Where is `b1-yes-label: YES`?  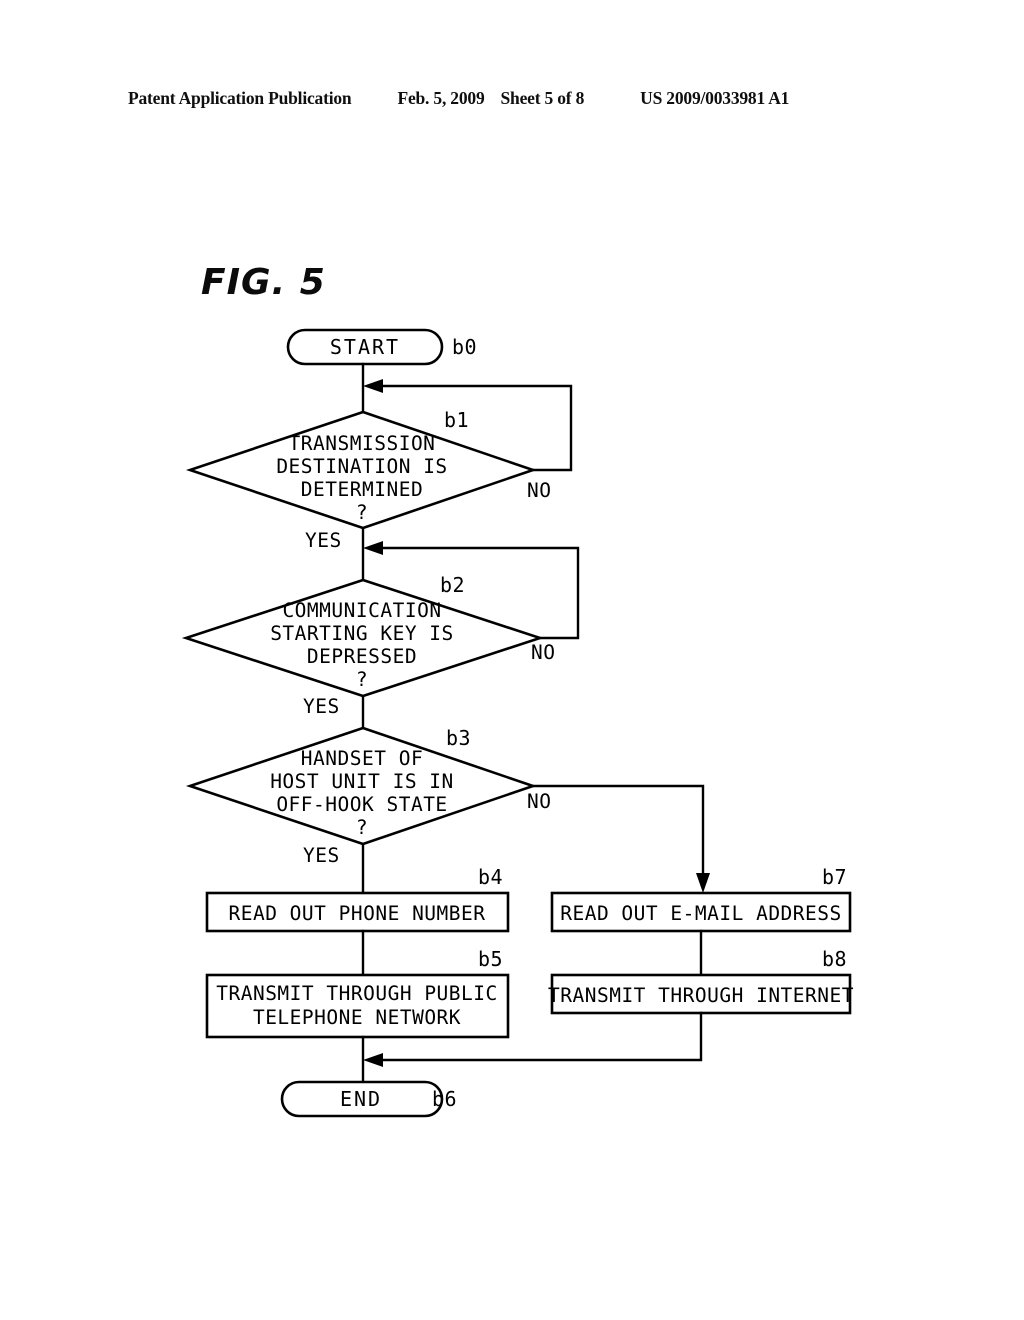
b1-yes-label: YES is located at coordinates (323, 540).